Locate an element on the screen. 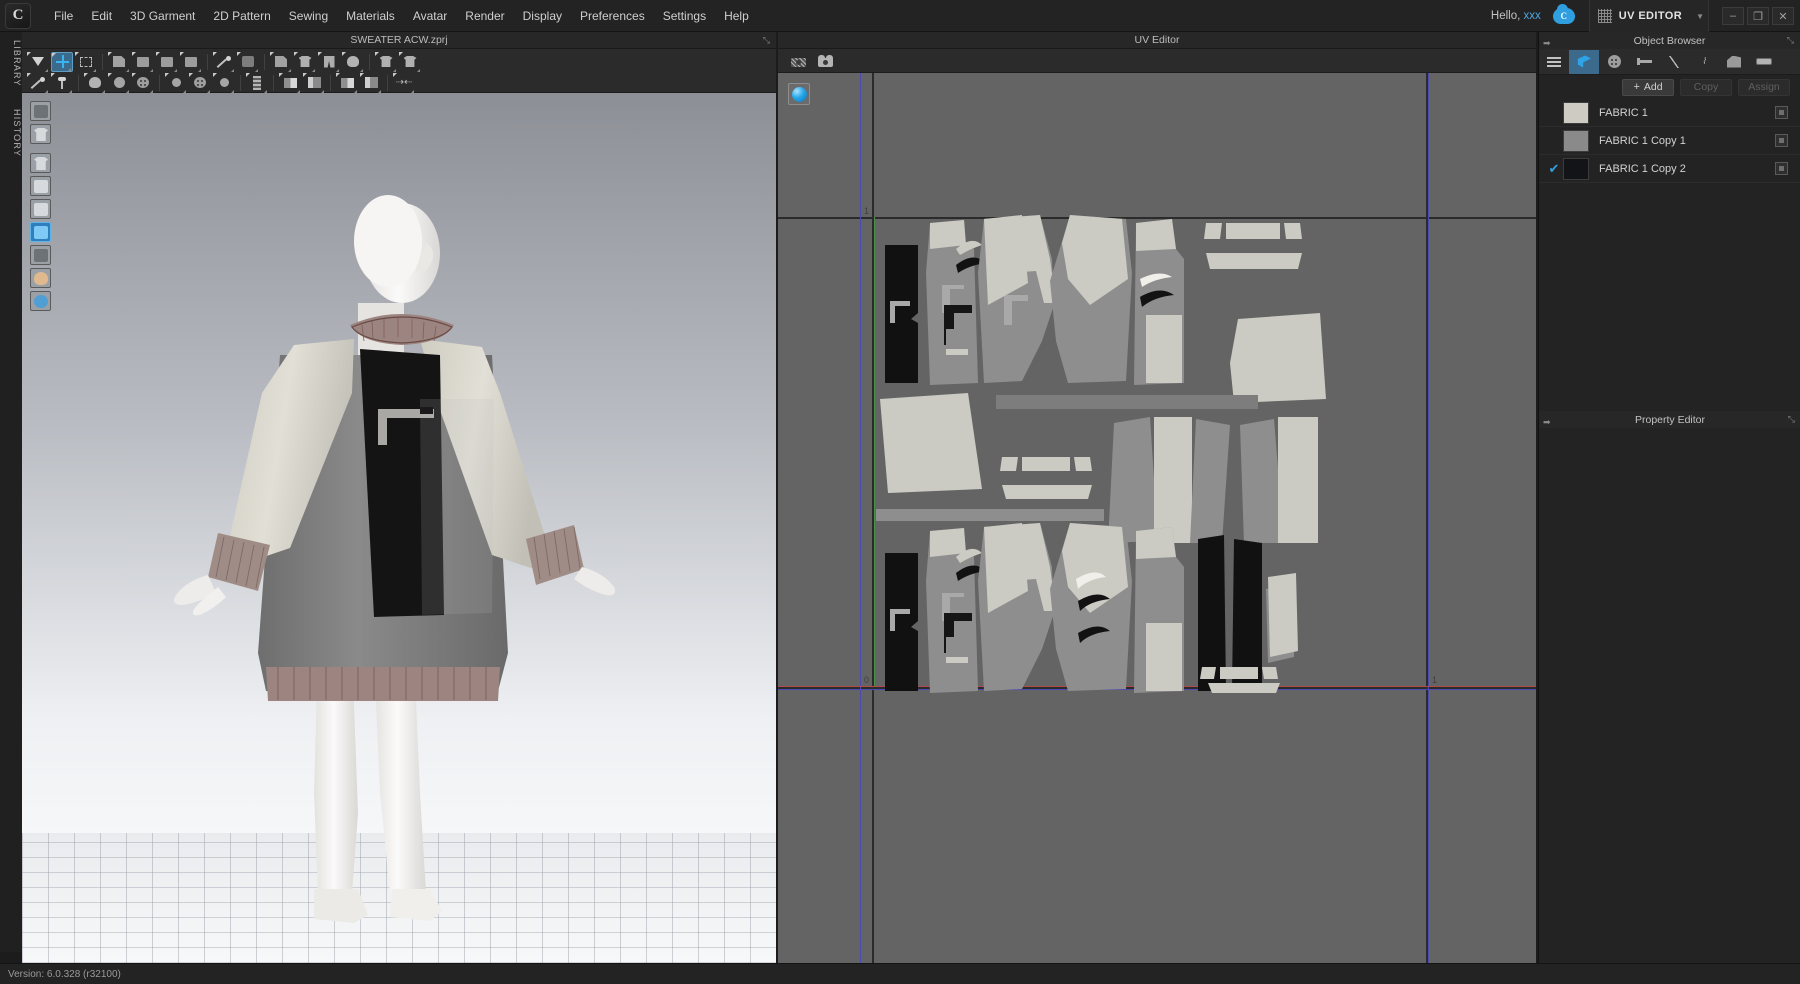 The image size is (1800, 984). copy-button: Copy is located at coordinates (1706, 87).